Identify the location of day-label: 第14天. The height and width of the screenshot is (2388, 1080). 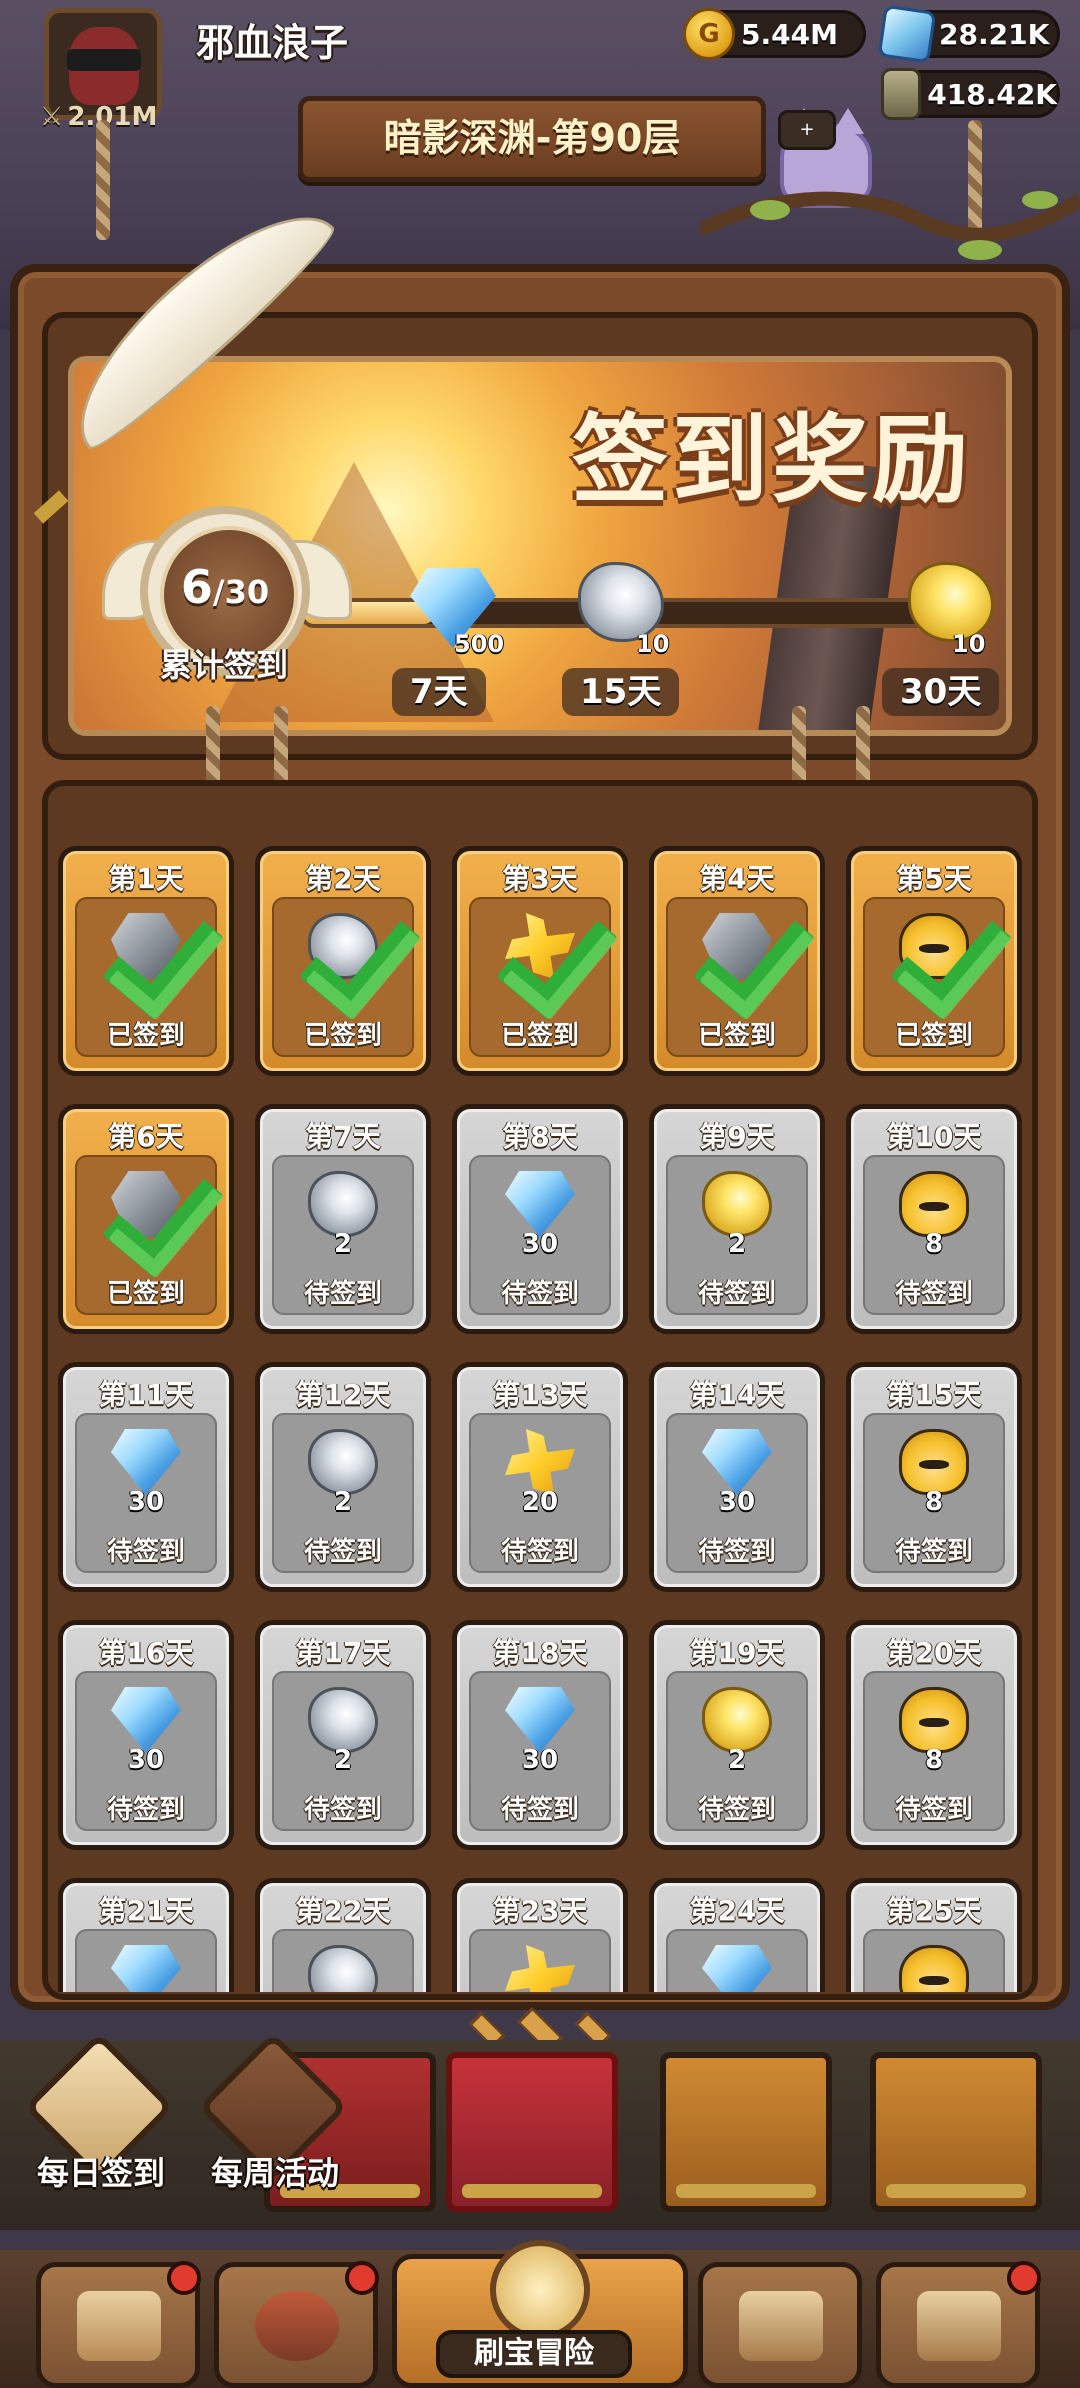
(737, 1394).